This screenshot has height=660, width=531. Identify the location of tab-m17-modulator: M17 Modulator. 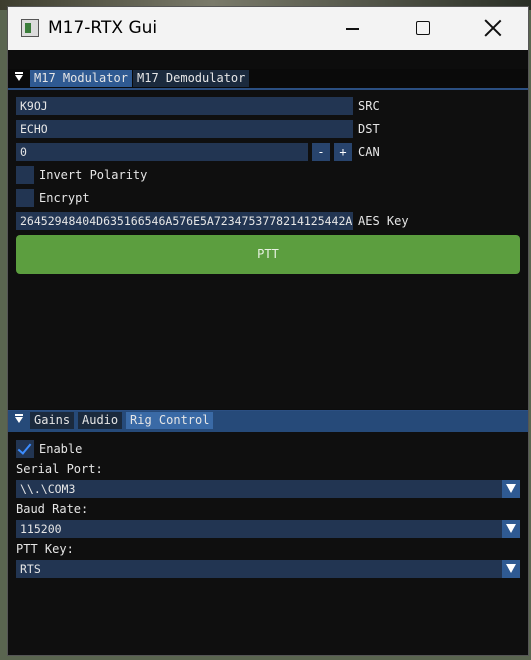
(81, 78).